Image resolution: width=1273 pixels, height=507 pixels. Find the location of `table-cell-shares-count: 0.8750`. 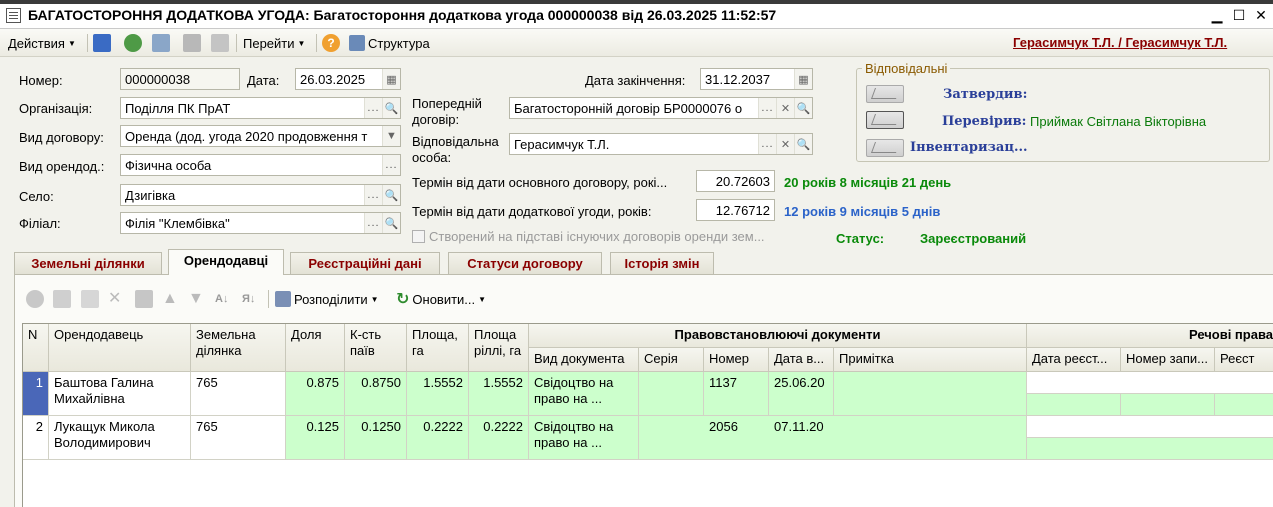

table-cell-shares-count: 0.8750 is located at coordinates (376, 394).